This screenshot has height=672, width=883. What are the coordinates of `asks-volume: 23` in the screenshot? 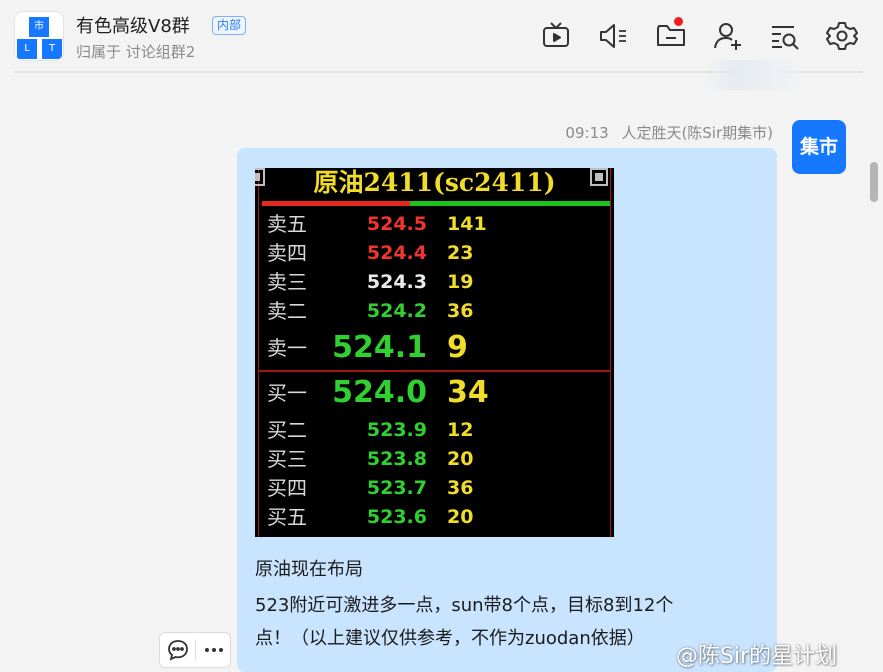 It's located at (460, 253).